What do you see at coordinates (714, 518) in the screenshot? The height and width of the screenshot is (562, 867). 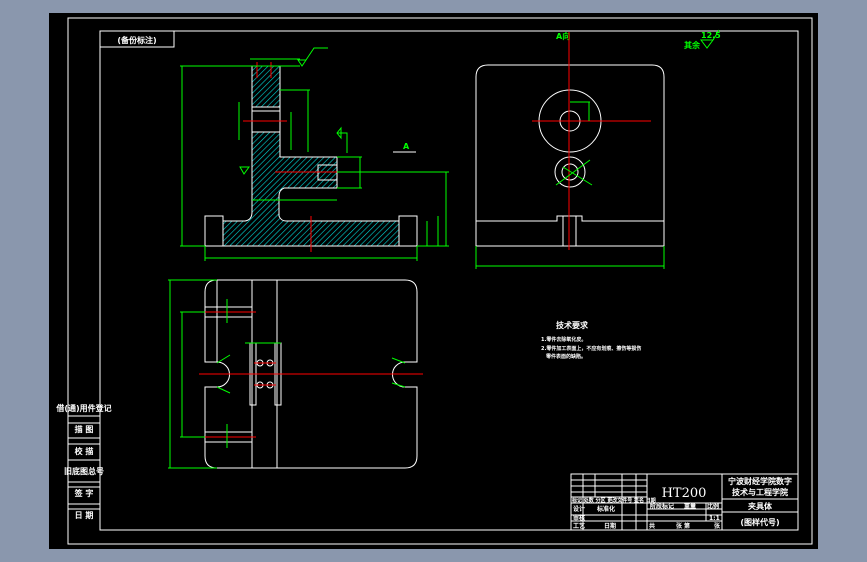 I see `scale-value: 1:1` at bounding box center [714, 518].